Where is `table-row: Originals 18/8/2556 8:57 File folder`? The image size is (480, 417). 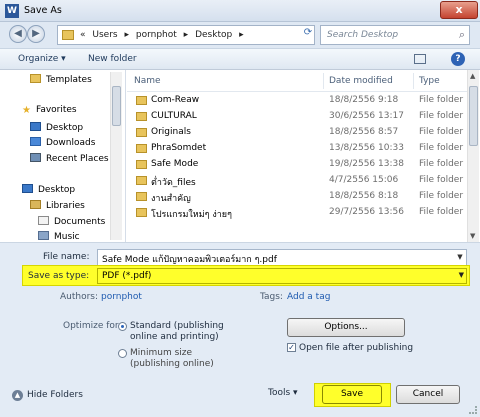 table-row: Originals 18/8/2556 8:57 File folder is located at coordinates (297, 133).